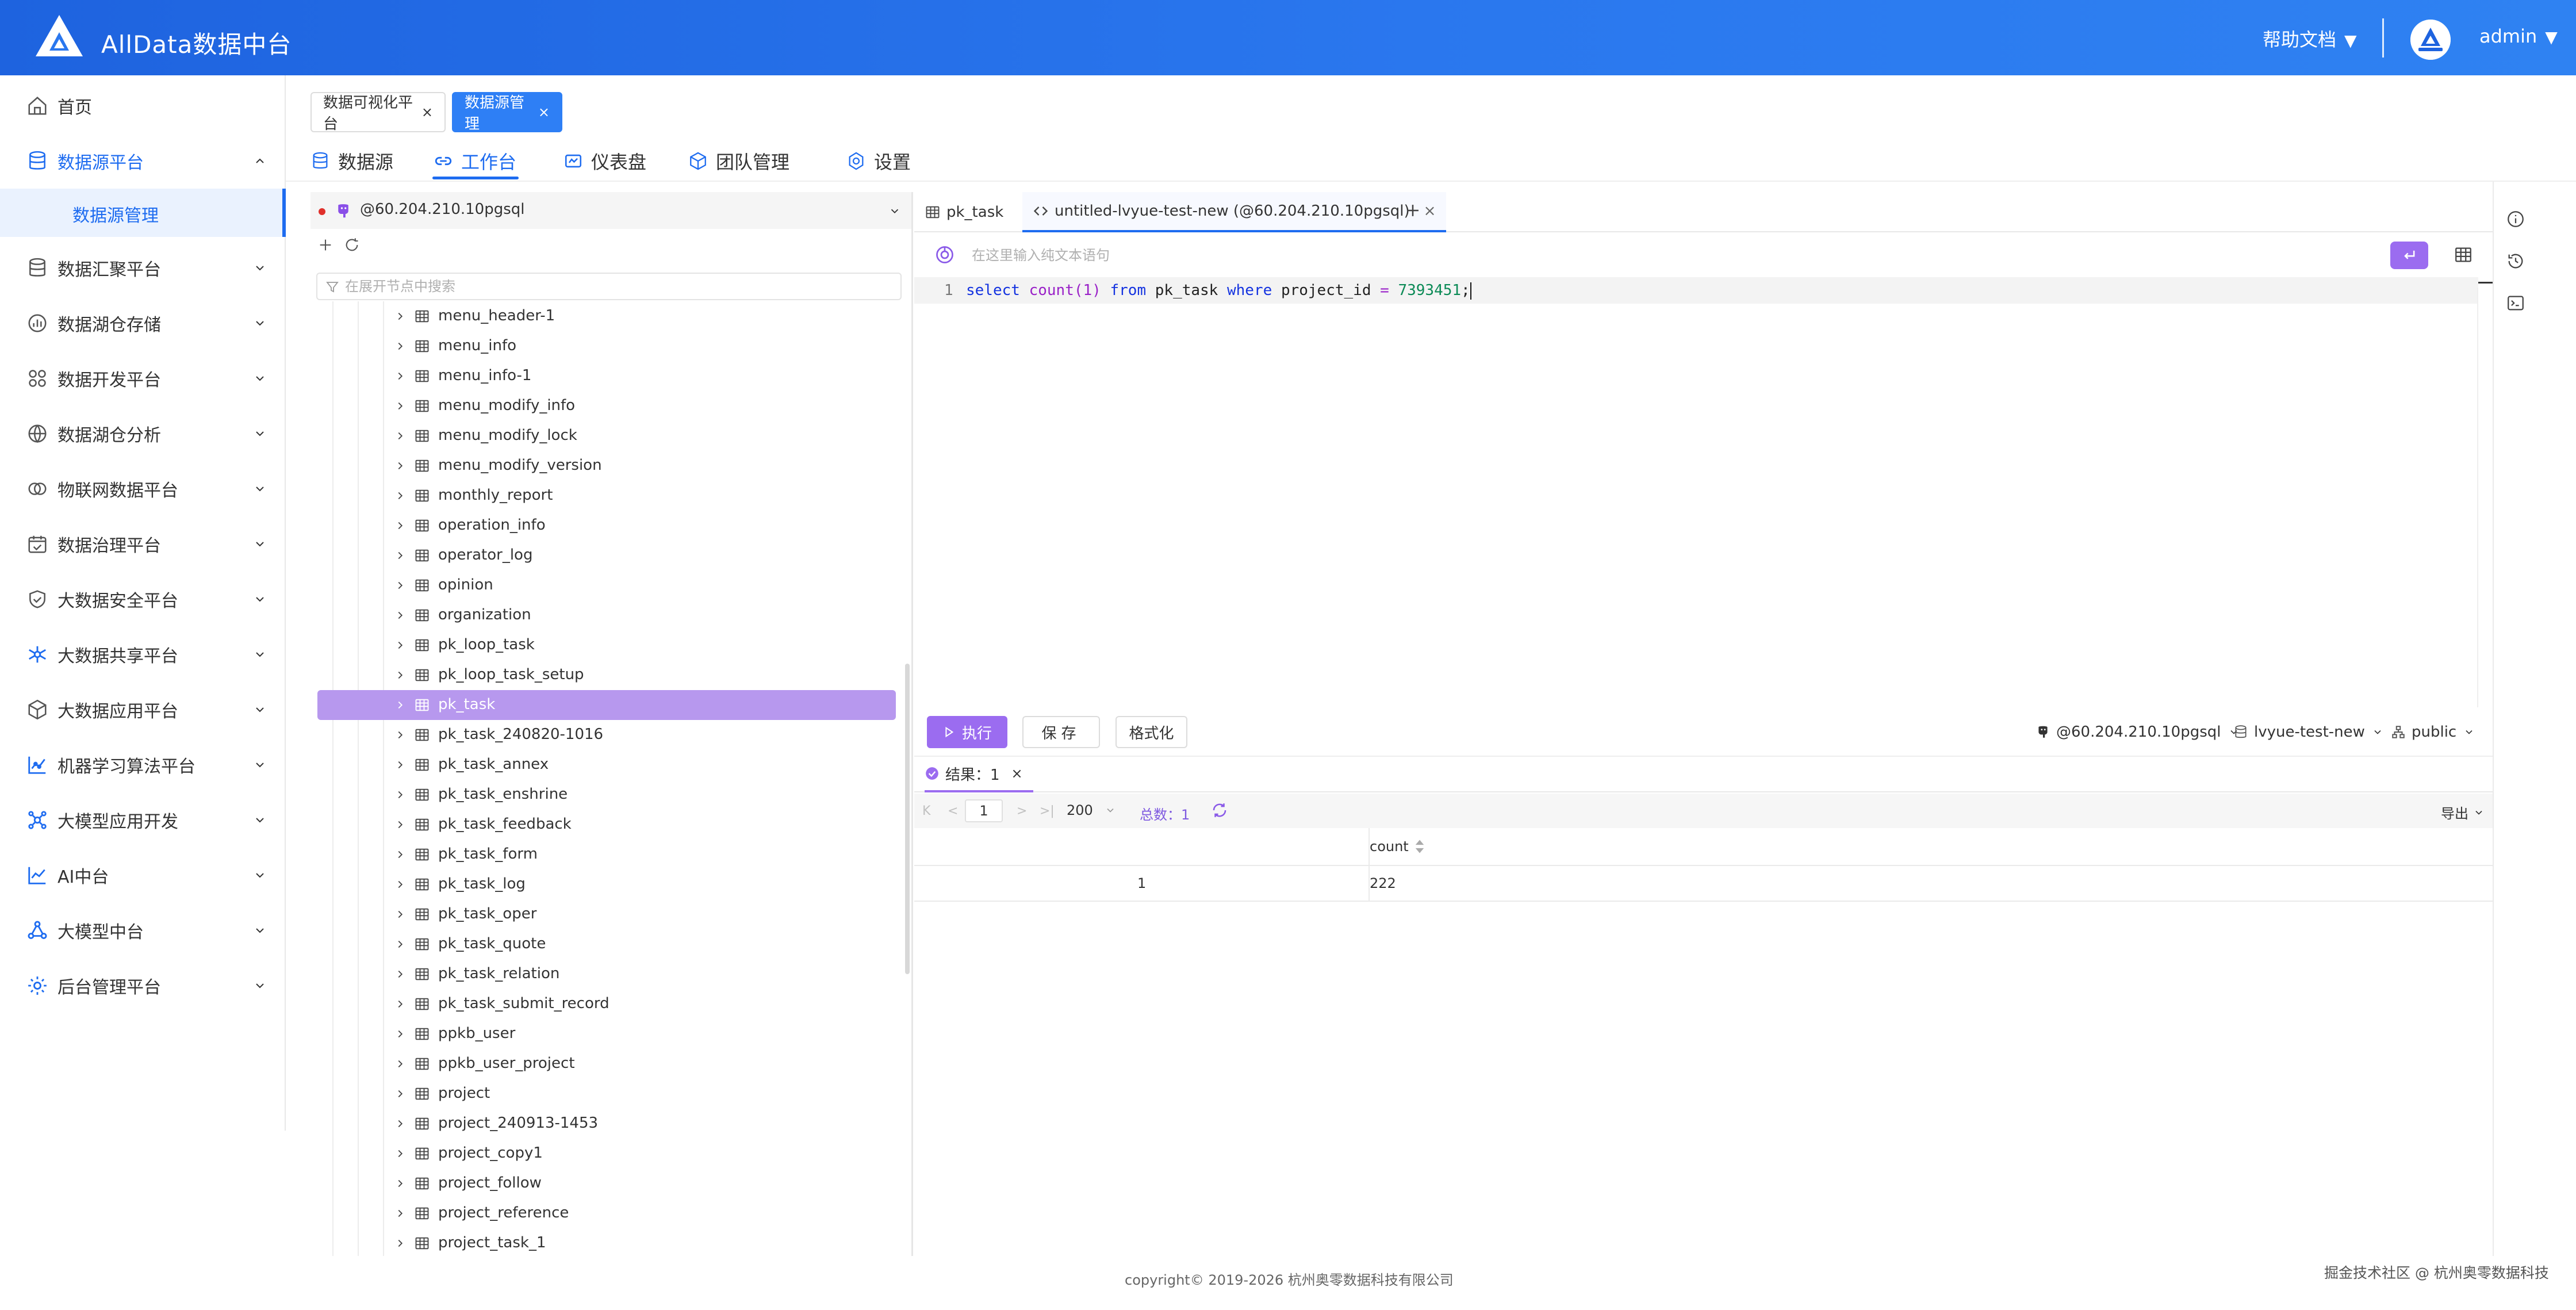 Image resolution: width=2576 pixels, height=1310 pixels. Describe the element at coordinates (143, 709) in the screenshot. I see `sidebar-item-application: 大数据应用平台` at that location.